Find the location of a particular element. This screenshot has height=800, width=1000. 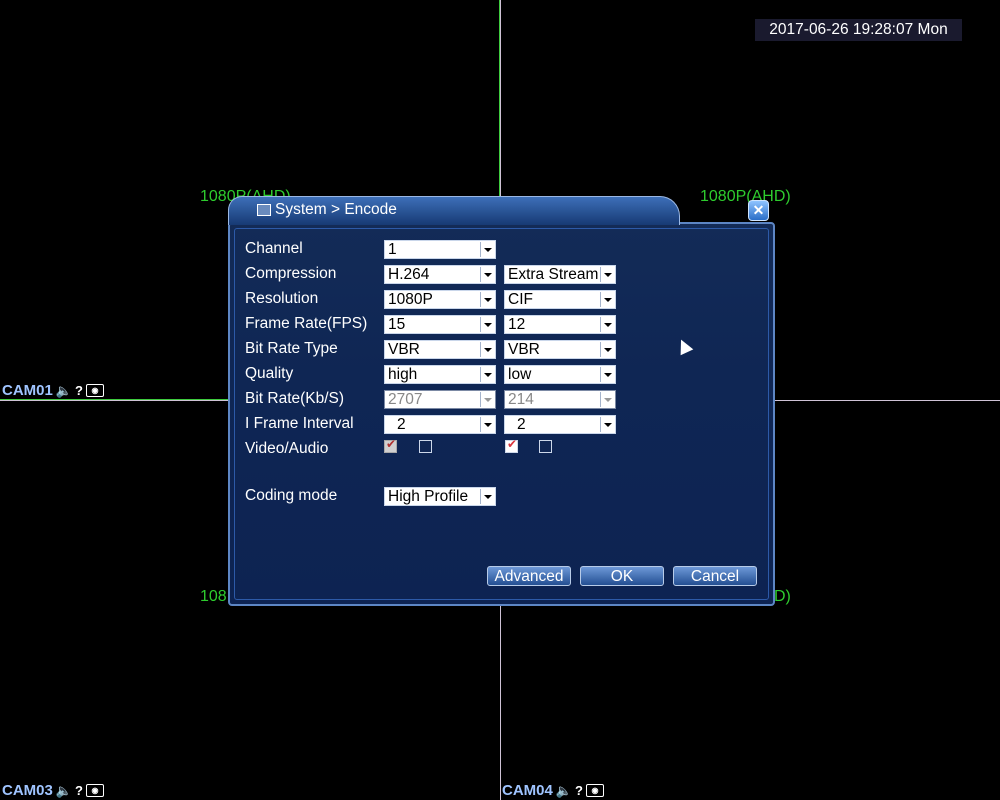

channel-select: 1 is located at coordinates (440, 249).